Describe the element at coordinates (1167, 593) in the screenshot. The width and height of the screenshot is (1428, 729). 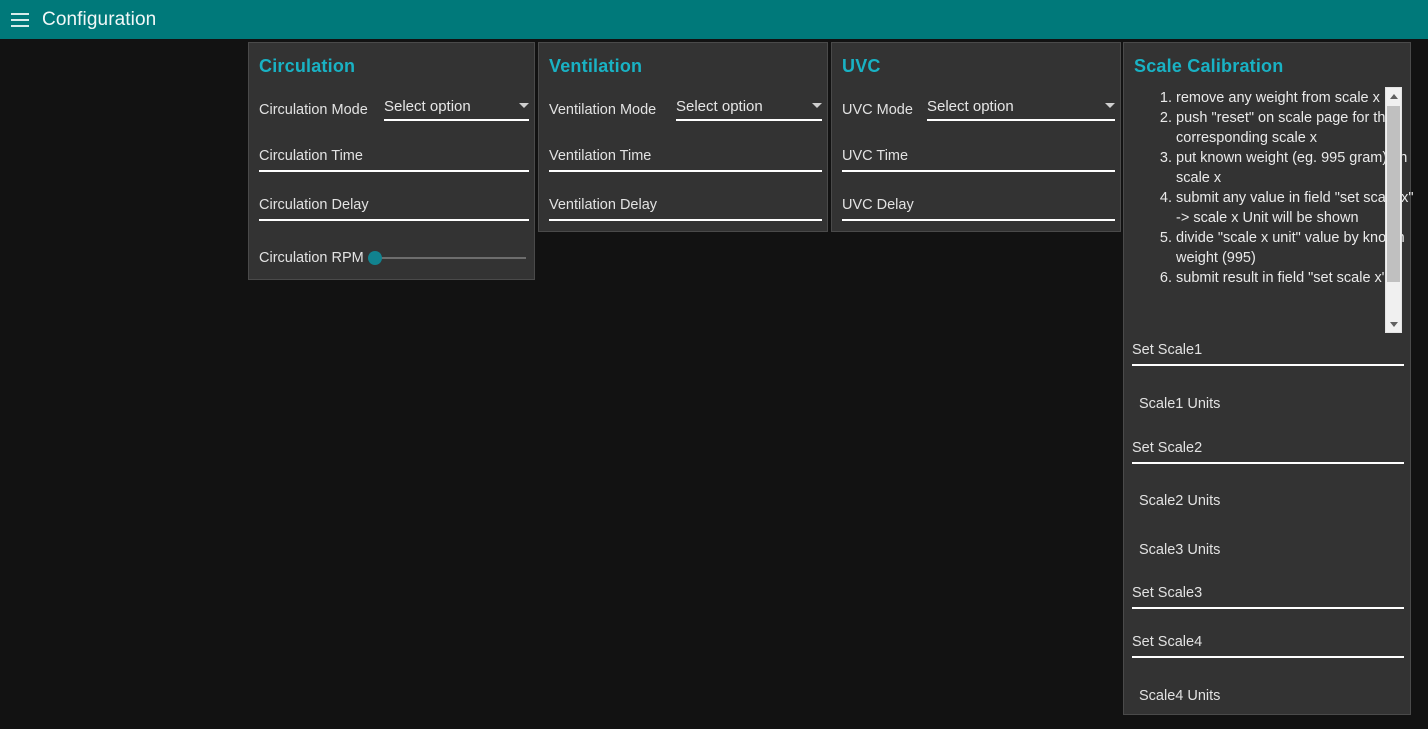
I see `set-scale3-placeholder: Set Scale3` at that location.